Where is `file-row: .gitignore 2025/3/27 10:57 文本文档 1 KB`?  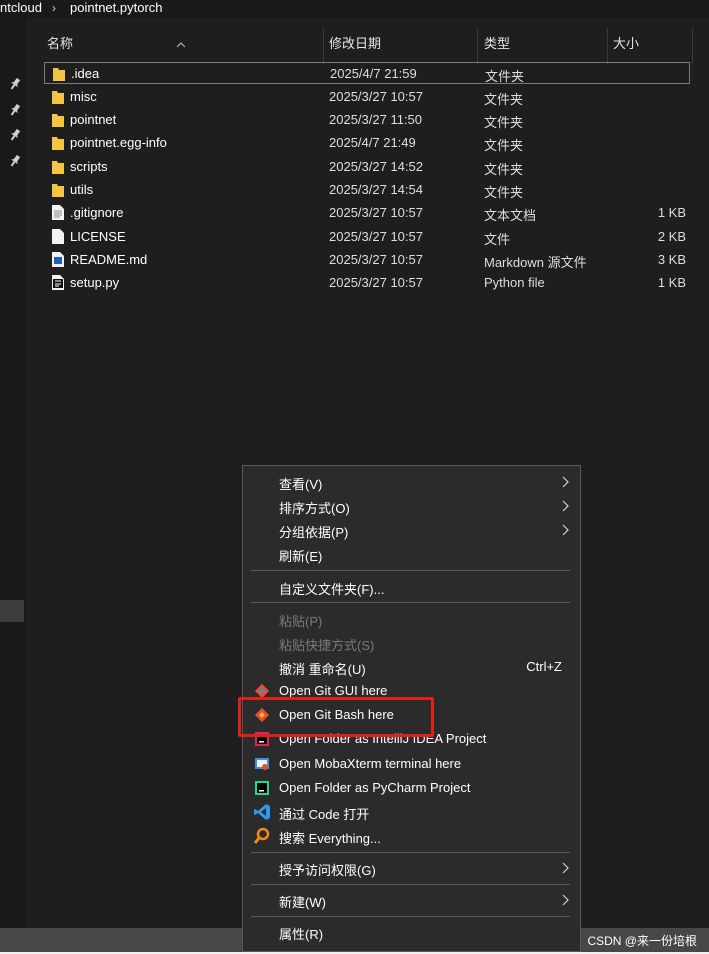
file-row: .gitignore 2025/3/27 10:57 文本文档 1 KB is located at coordinates (367, 213).